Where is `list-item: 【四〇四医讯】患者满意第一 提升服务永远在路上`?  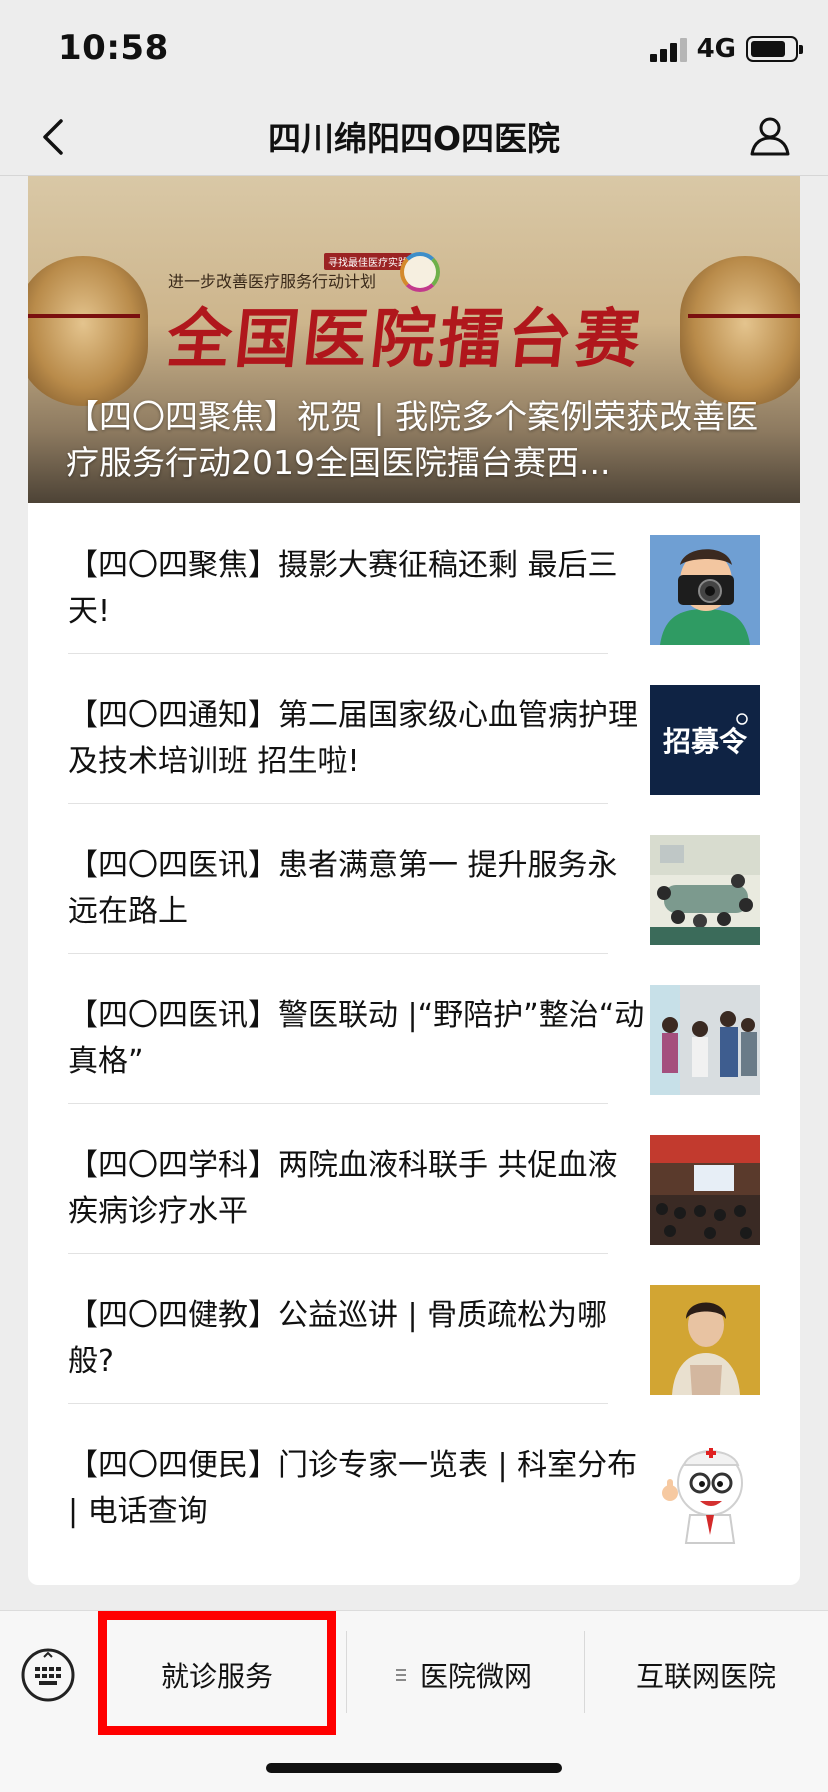
list-item: 【四〇四医讯】患者满意第一 提升服务永远在路上 is located at coordinates (414, 878).